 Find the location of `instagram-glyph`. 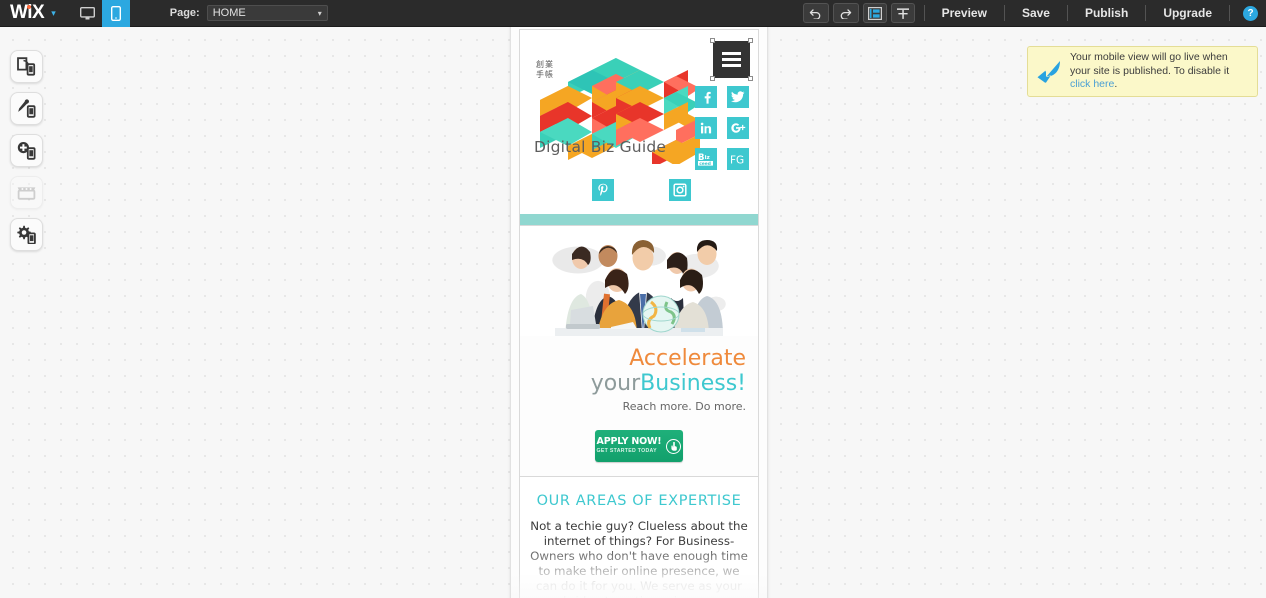

instagram-glyph is located at coordinates (680, 190).